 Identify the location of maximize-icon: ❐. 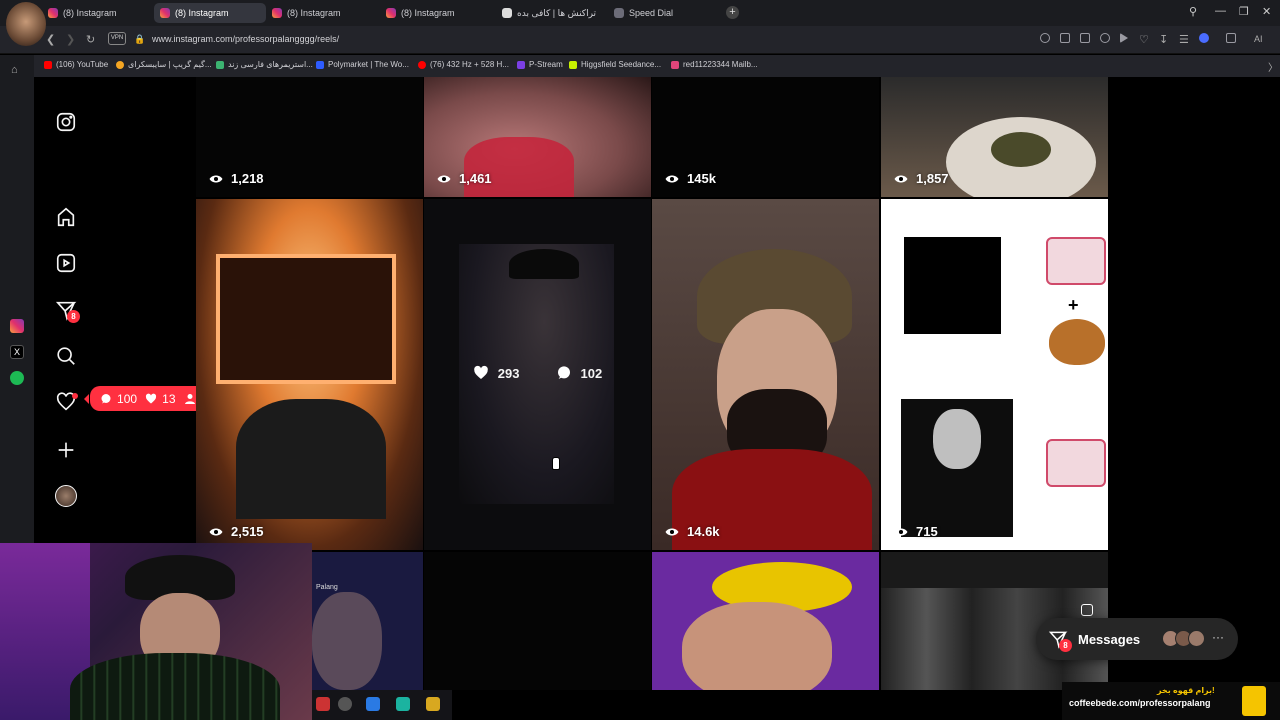
(1244, 11).